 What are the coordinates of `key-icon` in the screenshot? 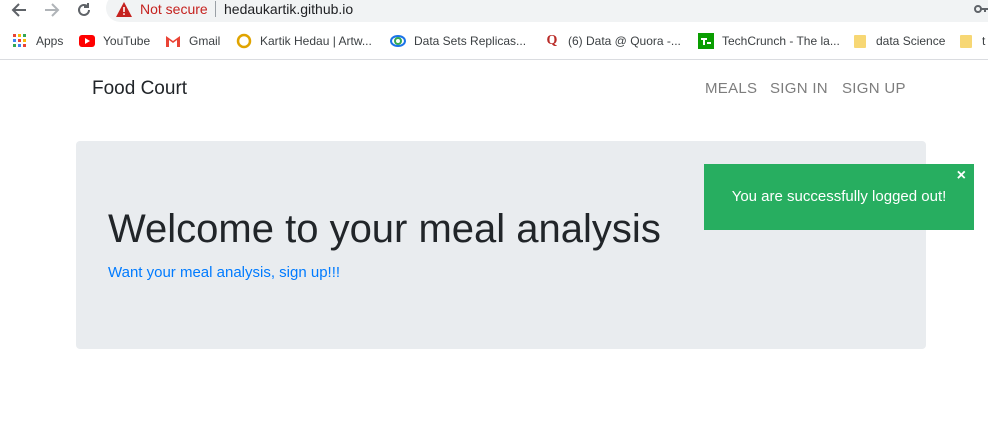 It's located at (981, 9).